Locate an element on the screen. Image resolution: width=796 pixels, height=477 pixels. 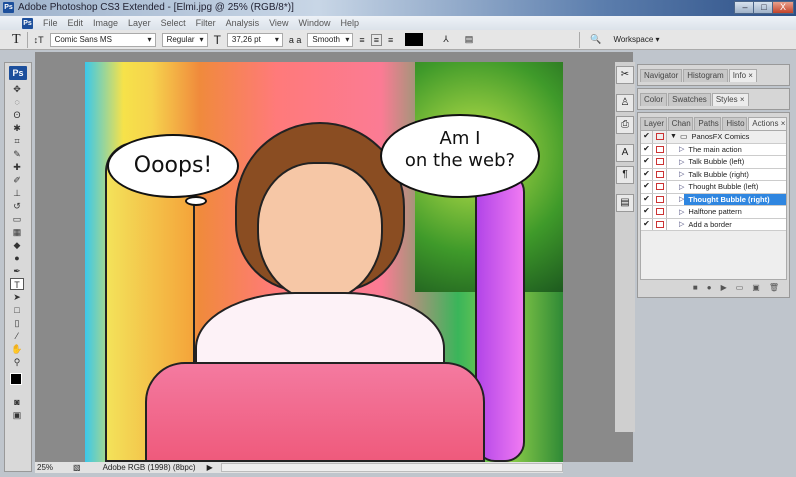
action-row: ✔ ▷ Talk Bubble (right) is located at coordinates (713, 174).